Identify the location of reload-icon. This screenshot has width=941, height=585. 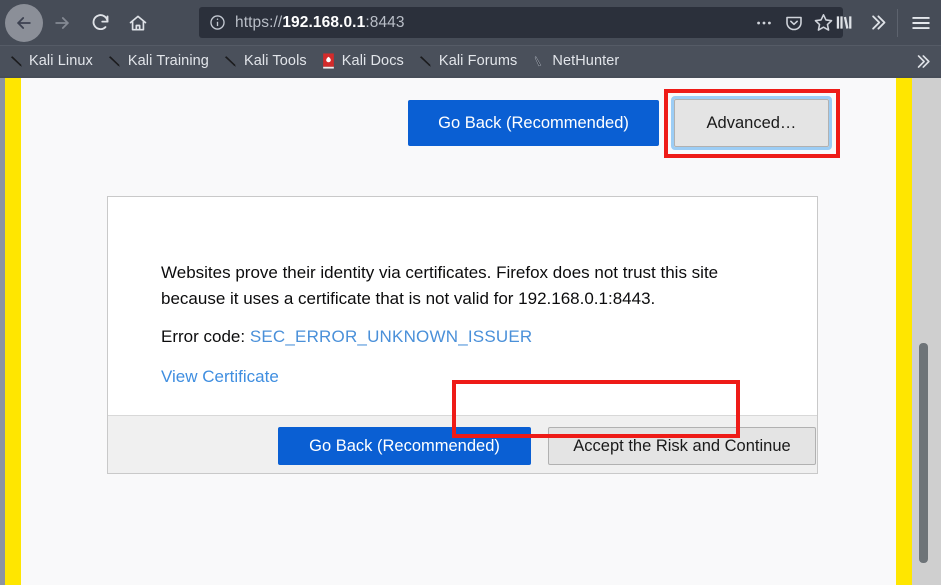
(100, 22).